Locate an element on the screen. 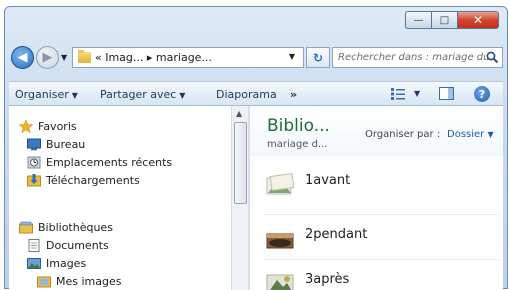 The height and width of the screenshot is (290, 509). minimize-button: — is located at coordinates (418, 20).